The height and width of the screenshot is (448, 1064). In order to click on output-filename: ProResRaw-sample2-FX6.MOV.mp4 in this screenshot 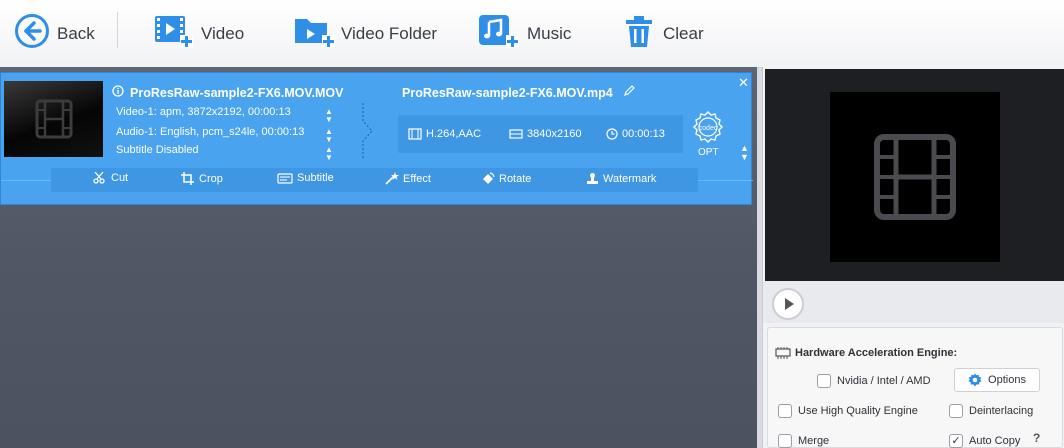, I will do `click(507, 92)`.